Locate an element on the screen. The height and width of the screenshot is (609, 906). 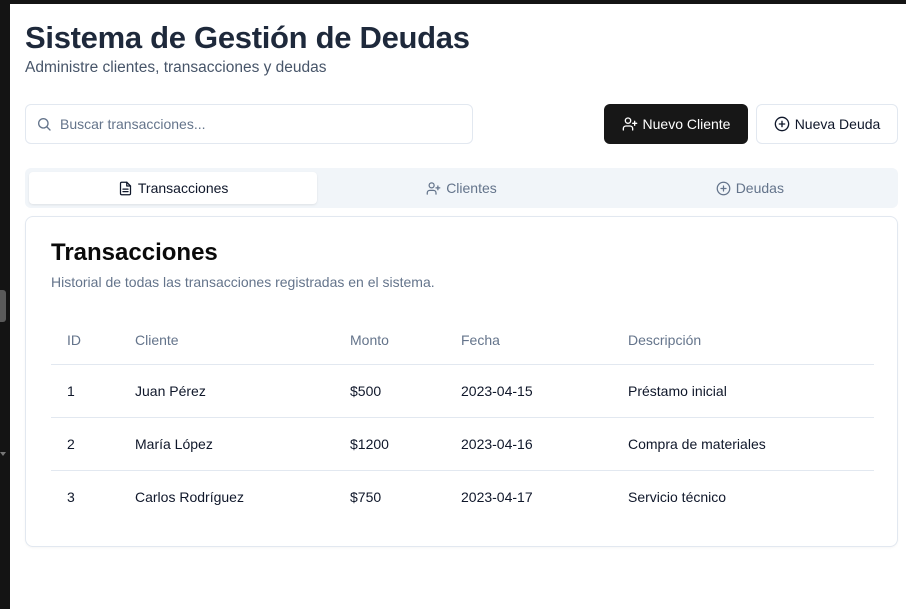
search-input is located at coordinates (260, 124).